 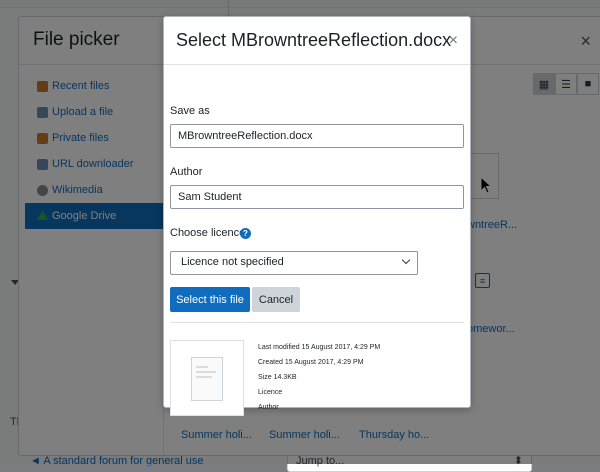 I want to click on last-modified-value: 15 August 2017, 4:29 PM, so click(x=341, y=347).